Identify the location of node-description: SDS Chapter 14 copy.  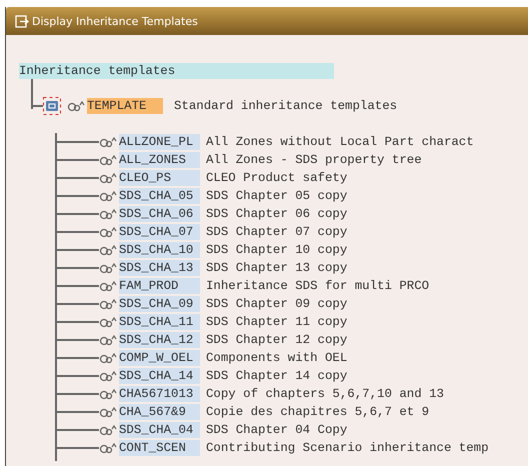
(277, 376).